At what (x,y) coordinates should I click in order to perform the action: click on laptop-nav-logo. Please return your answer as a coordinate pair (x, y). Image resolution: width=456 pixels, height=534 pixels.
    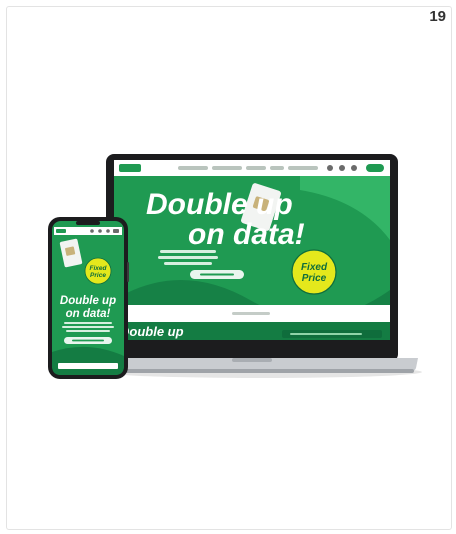
    Looking at the image, I should click on (130, 168).